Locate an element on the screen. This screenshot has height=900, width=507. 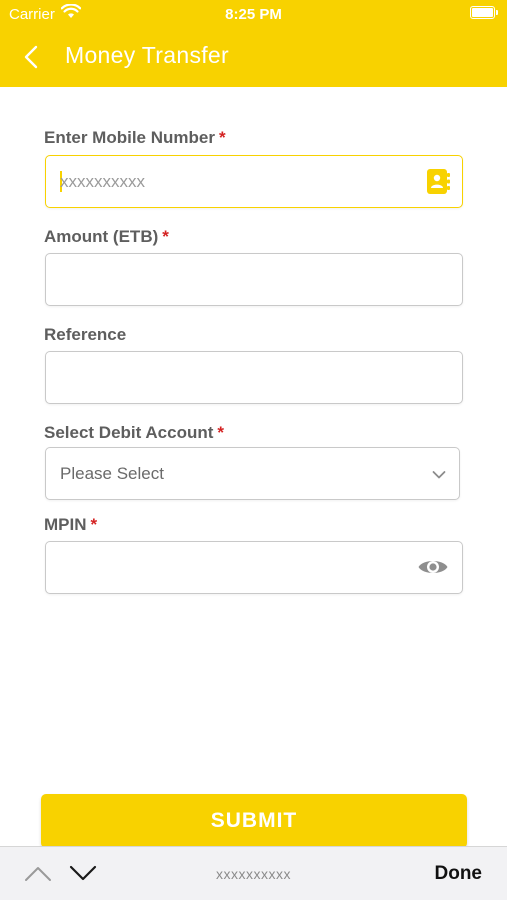
amount-label: Amount (ETB) * is located at coordinates (106, 236).